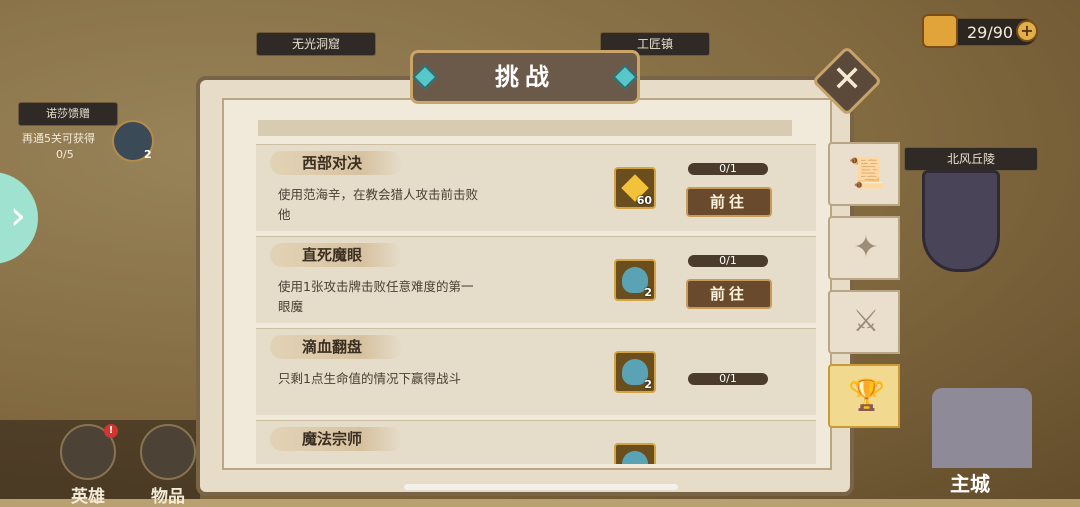 Image resolution: width=1080 pixels, height=507 pixels. What do you see at coordinates (58, 138) in the screenshot?
I see `left-quest-hint: 再通5关可获得` at bounding box center [58, 138].